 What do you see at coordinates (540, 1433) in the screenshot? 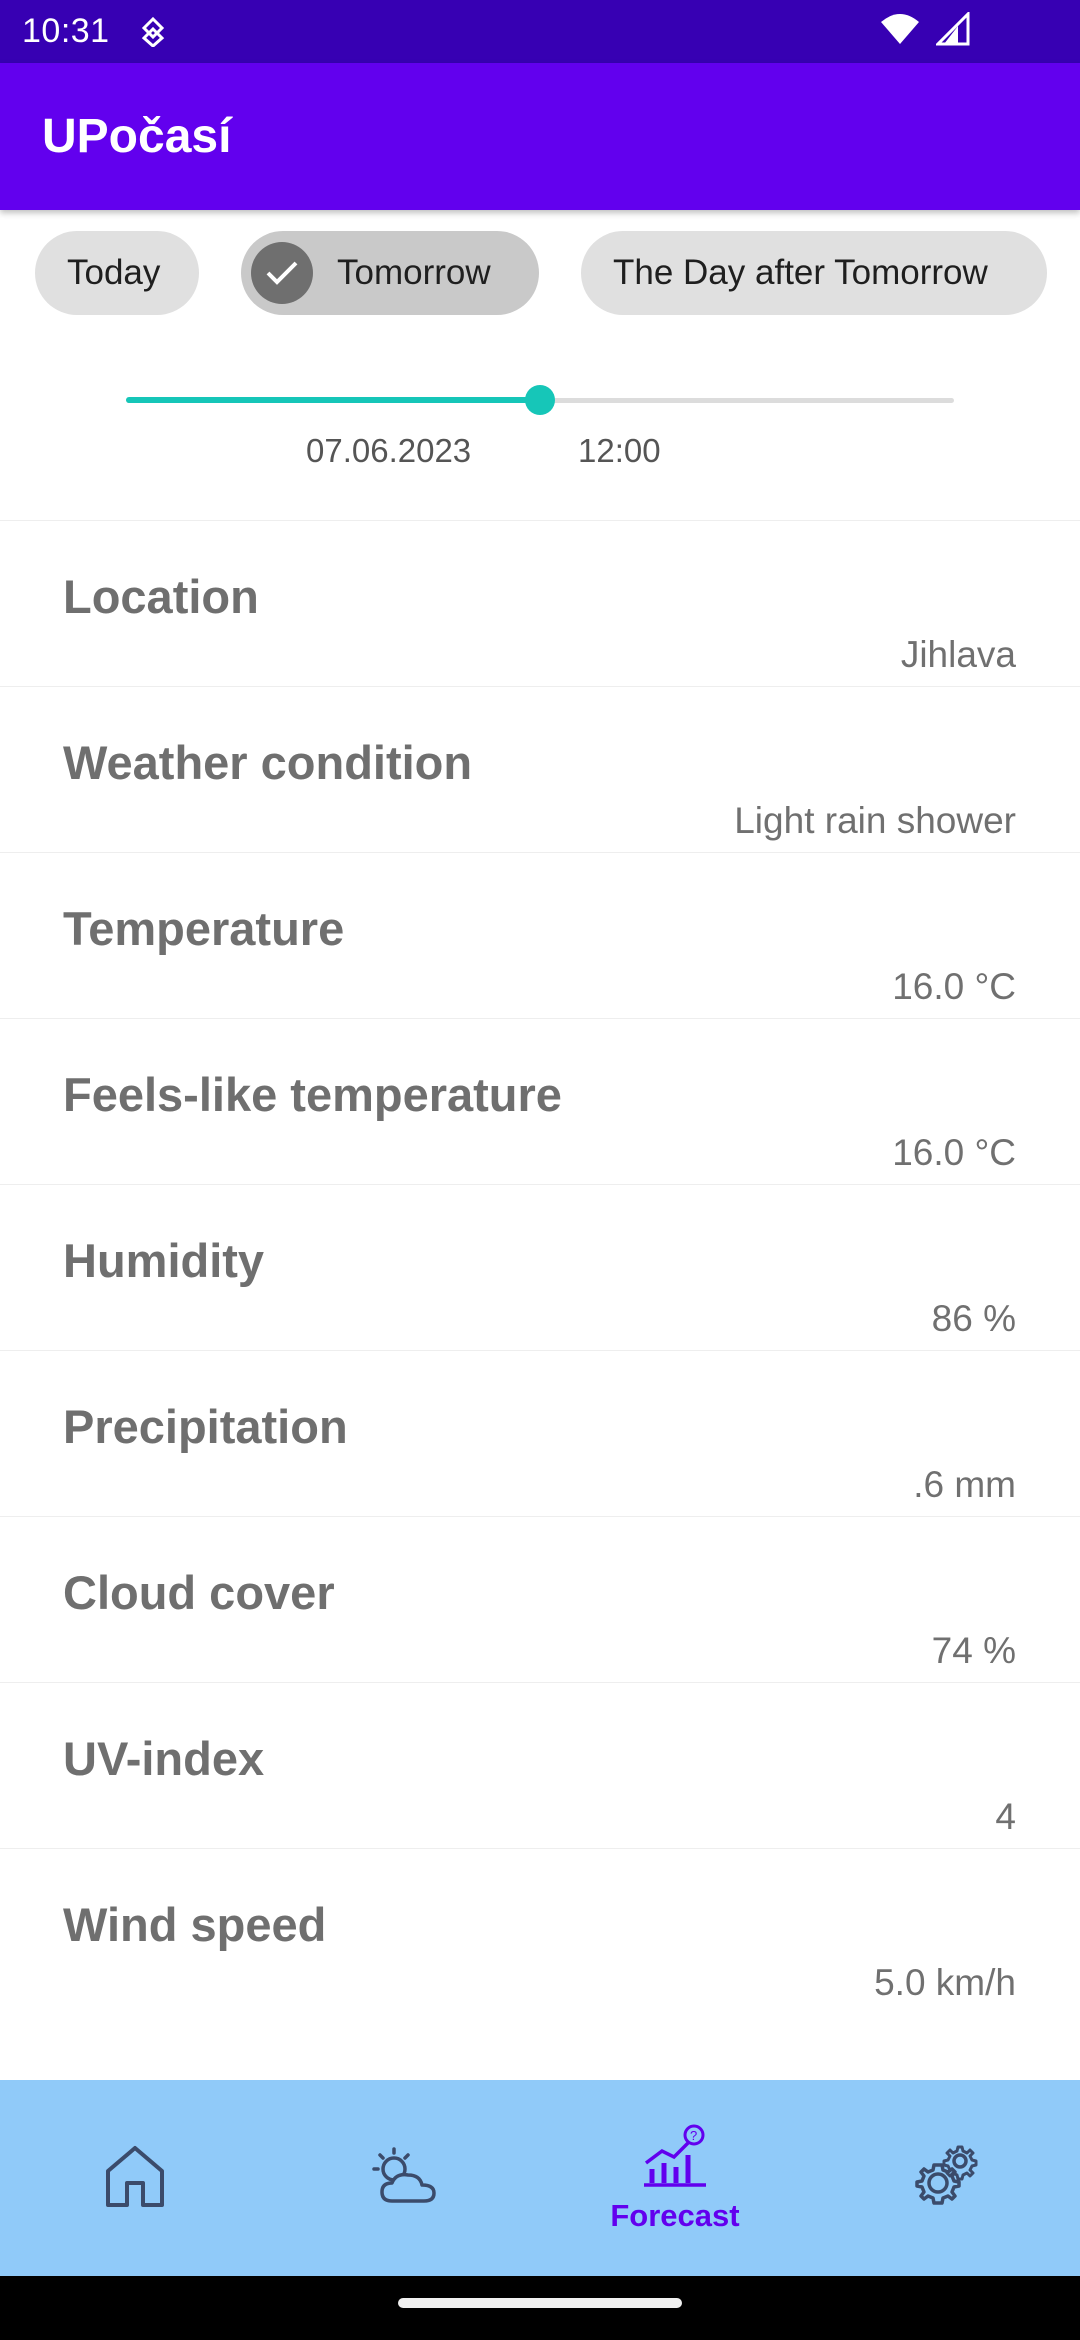
I see `list-item: Precipitation .6 mm` at bounding box center [540, 1433].